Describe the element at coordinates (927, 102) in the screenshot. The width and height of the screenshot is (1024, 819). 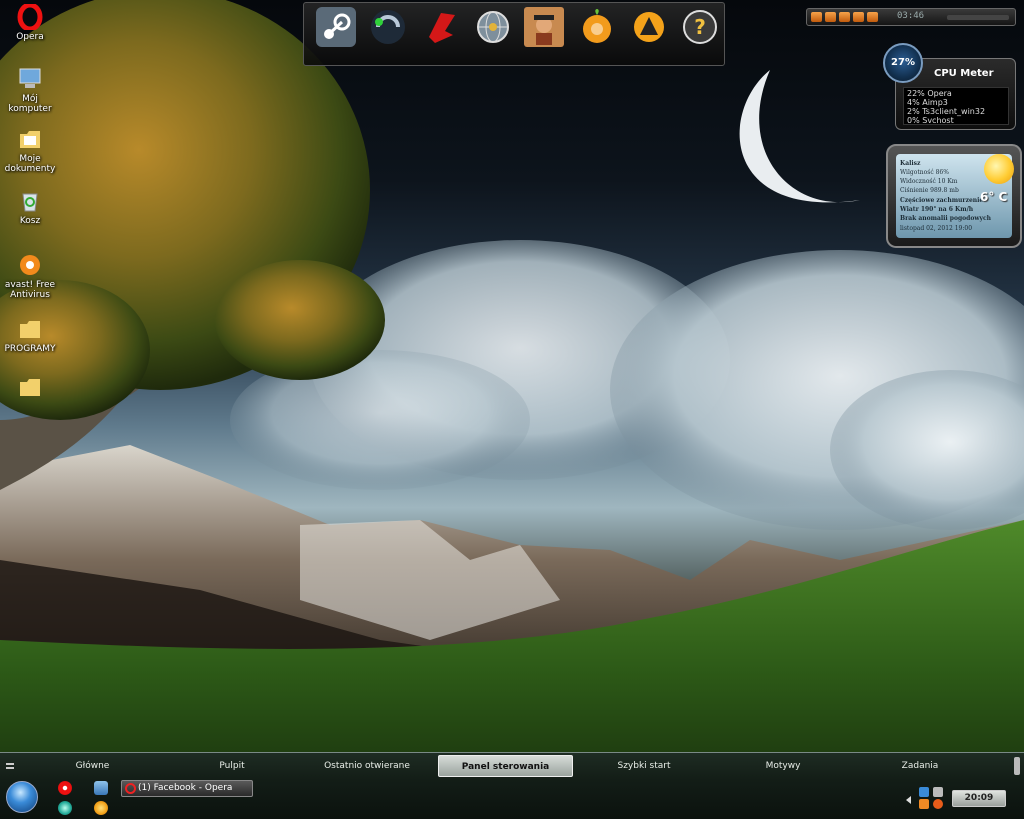
I see `cpu-process-row: 4% Aimp3` at that location.